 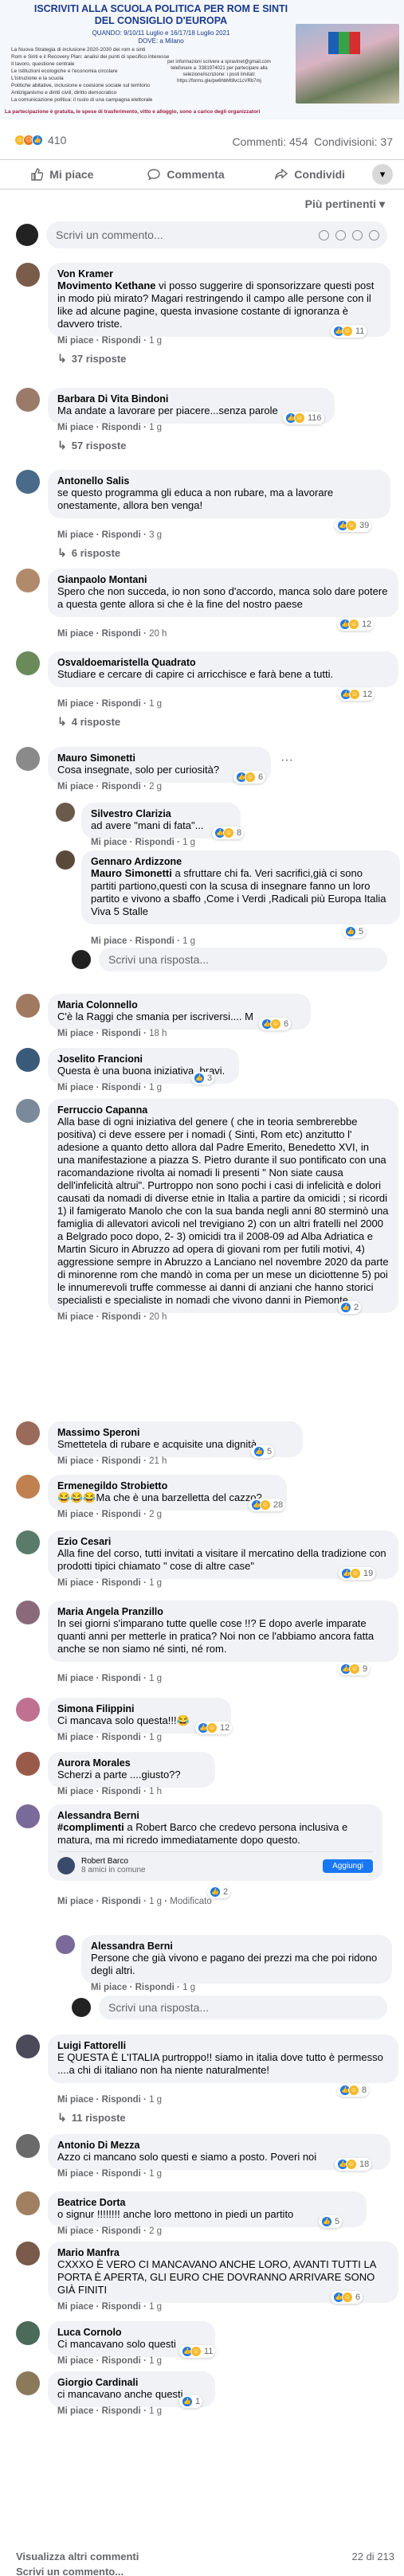 I want to click on sort-comments-dropdown: Più pertinenti ▾, so click(x=345, y=204).